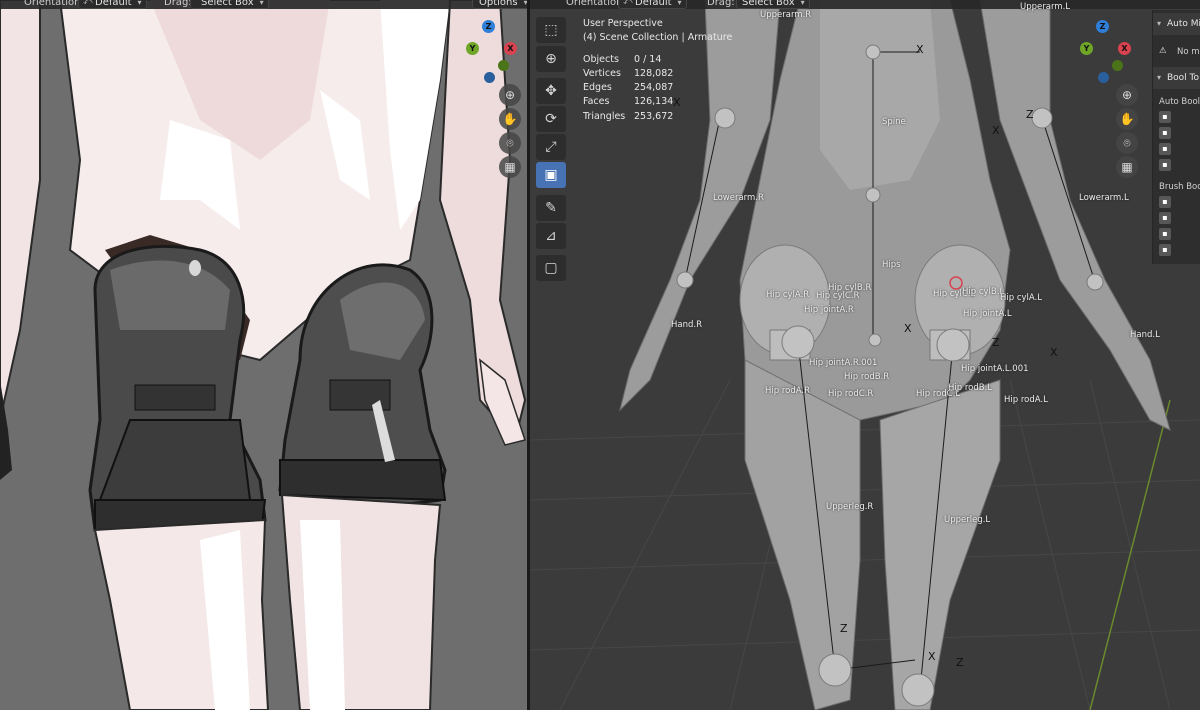 The image size is (1200, 710). What do you see at coordinates (1026, 400) in the screenshot?
I see `bone-label-hip-roda-l: Hip rodA.L` at bounding box center [1026, 400].